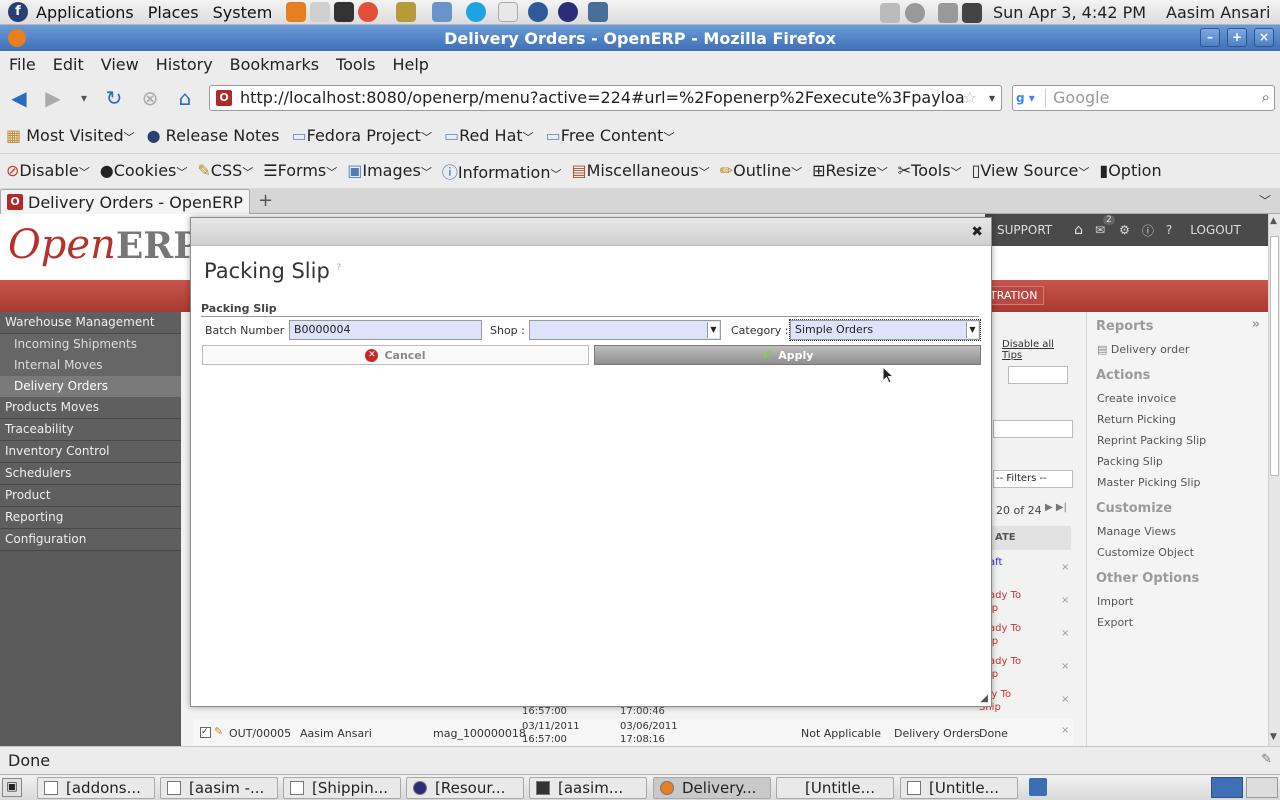 The width and height of the screenshot is (1280, 800). Describe the element at coordinates (787, 355) in the screenshot. I see `apply-button: ✔ Apply` at that location.